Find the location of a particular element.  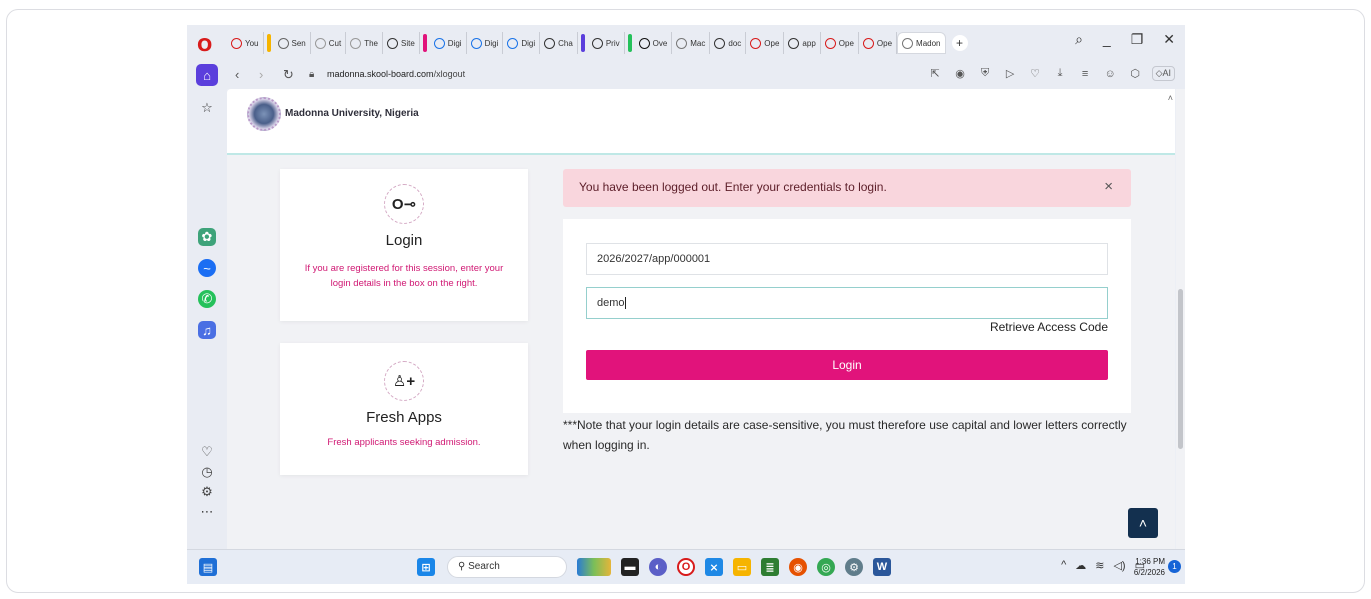

lock-icon: 🔒︎ is located at coordinates (311, 74).